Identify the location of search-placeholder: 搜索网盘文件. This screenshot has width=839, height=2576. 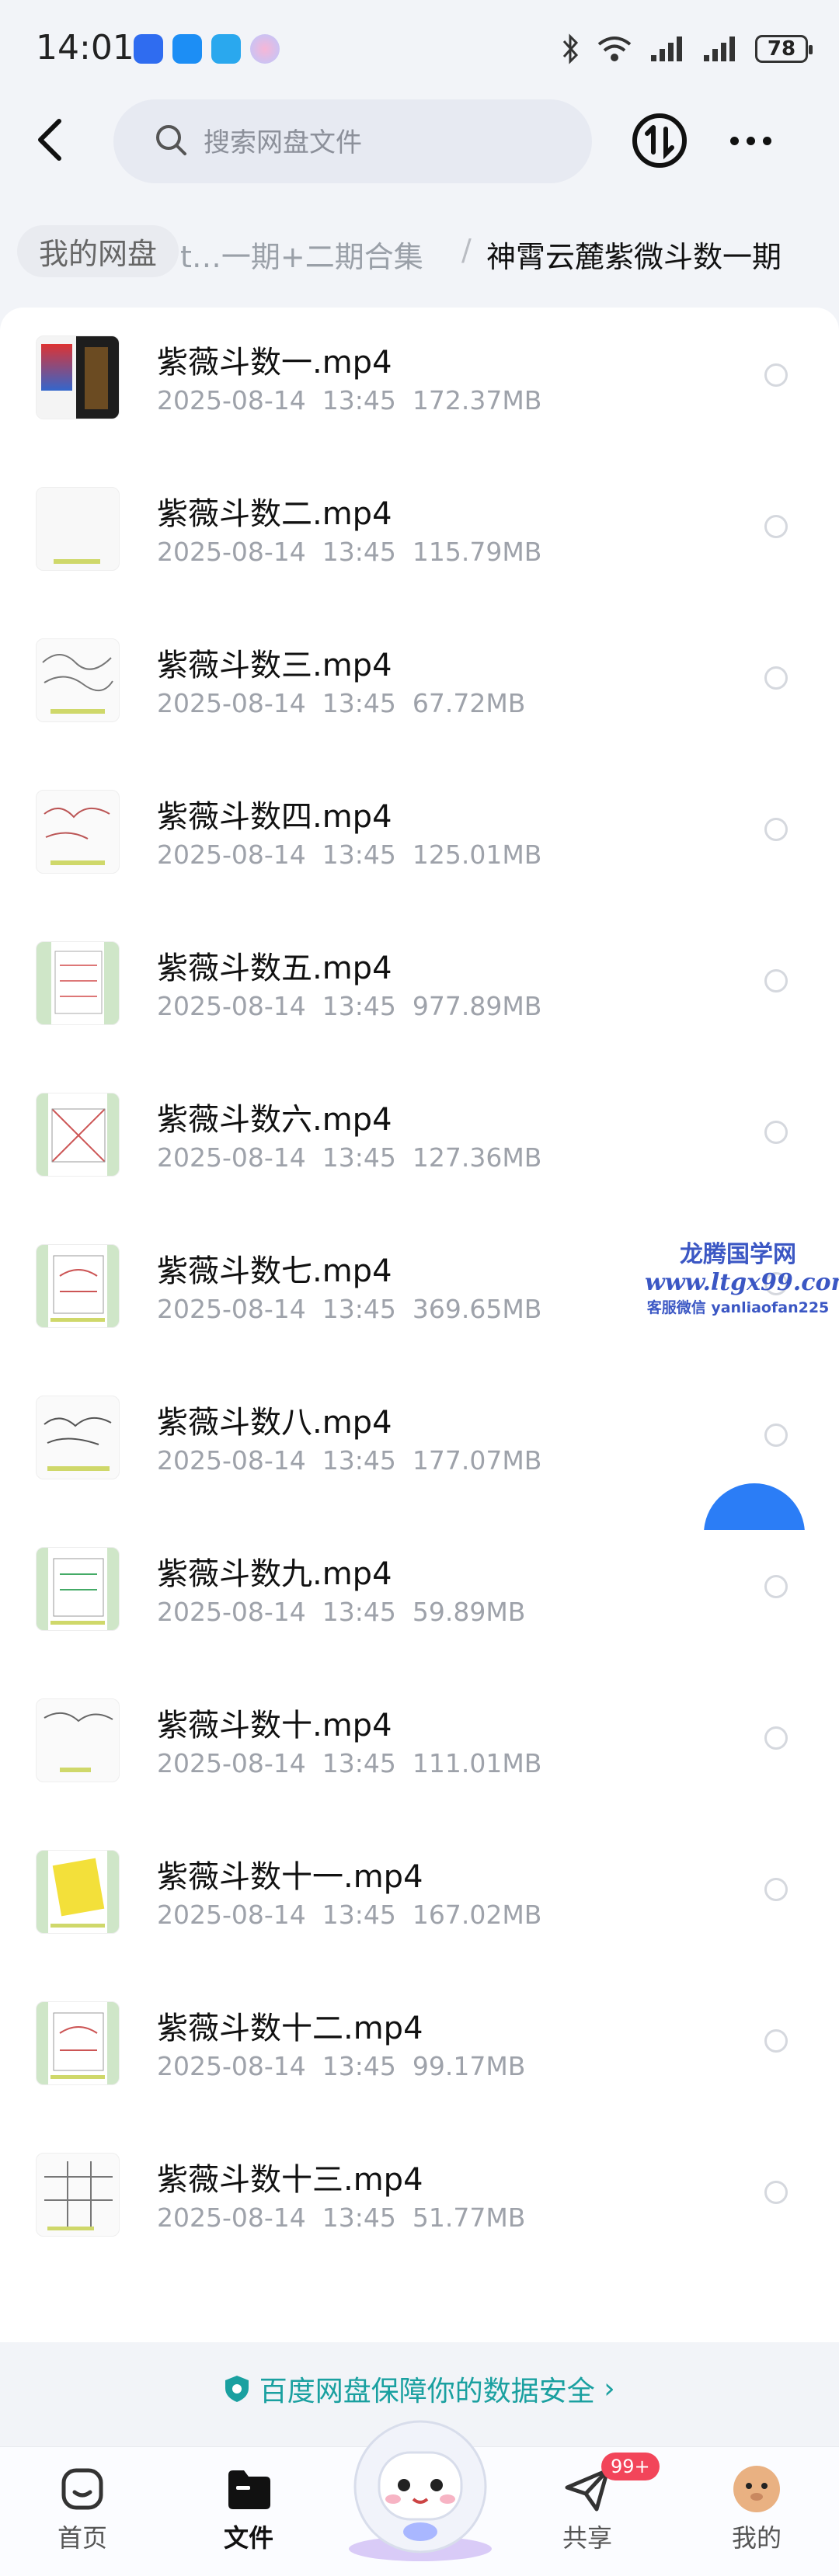
(283, 142).